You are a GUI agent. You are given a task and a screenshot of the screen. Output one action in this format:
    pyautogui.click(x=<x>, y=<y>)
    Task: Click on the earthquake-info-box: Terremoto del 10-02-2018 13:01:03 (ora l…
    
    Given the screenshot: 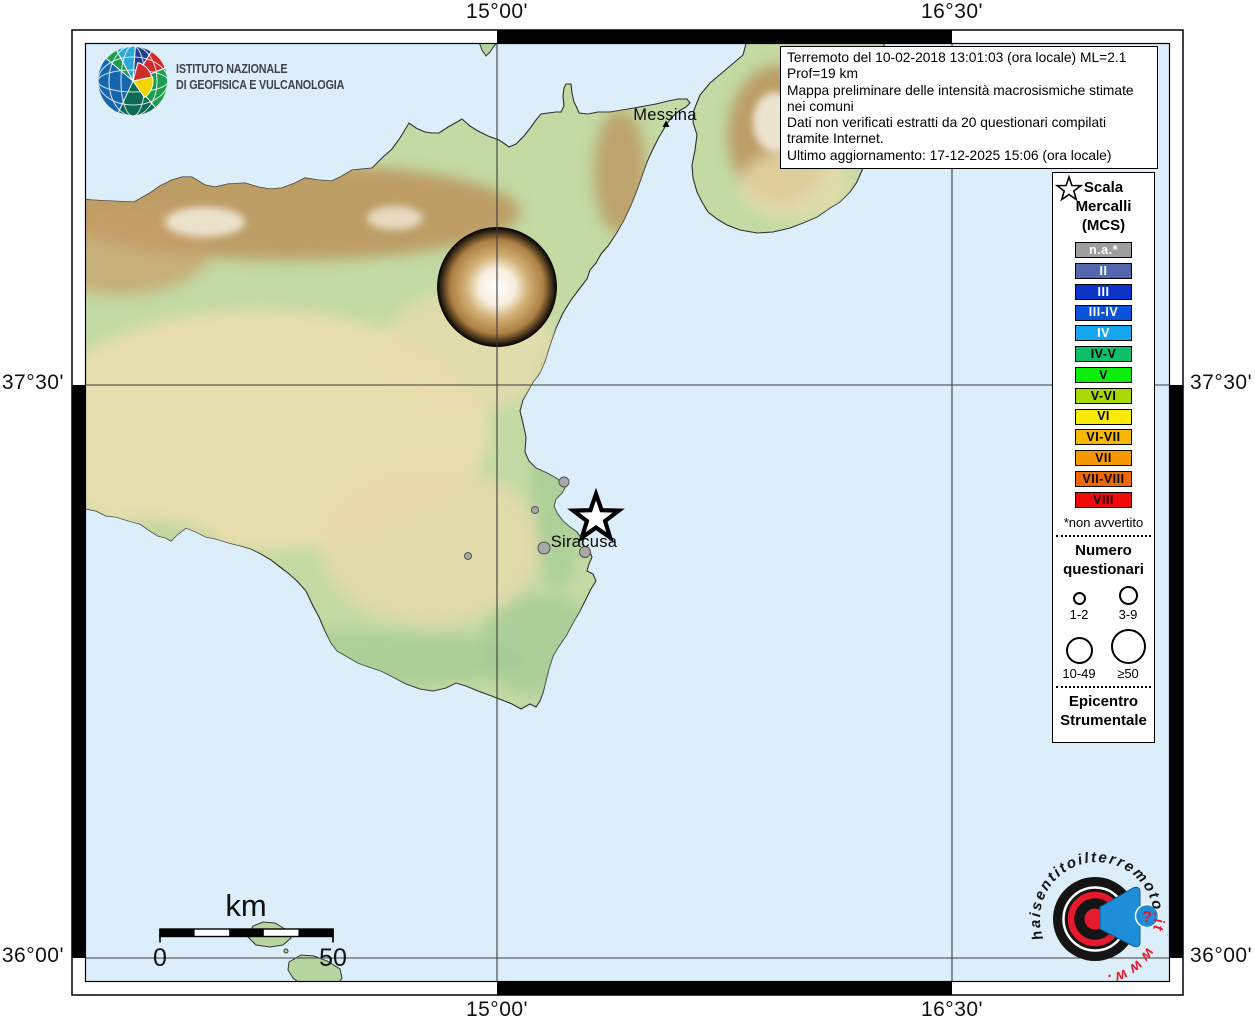 What is the action you would take?
    pyautogui.click(x=969, y=107)
    